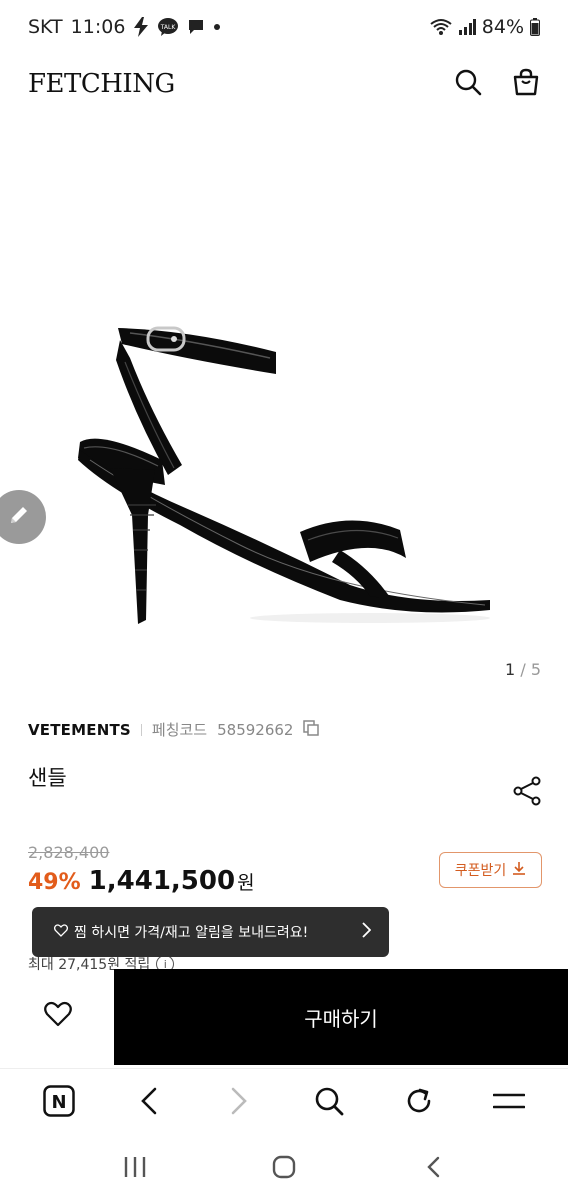 The width and height of the screenshot is (568, 1200). I want to click on browser-toolbar: N, so click(284, 1100).